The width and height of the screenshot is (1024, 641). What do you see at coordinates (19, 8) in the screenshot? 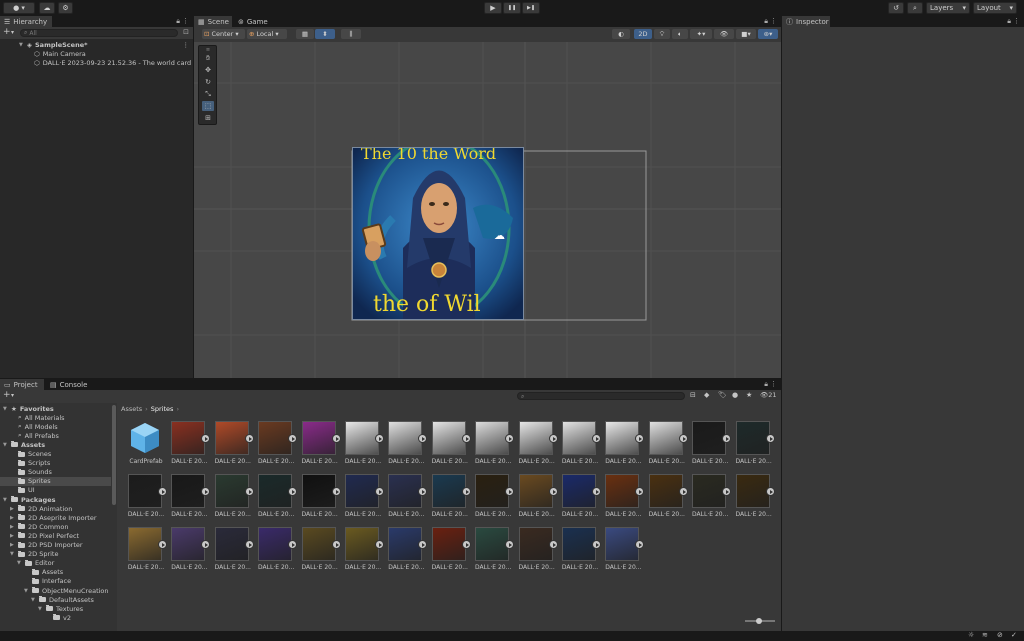
I see `account-dropdown: ● ▾` at bounding box center [19, 8].